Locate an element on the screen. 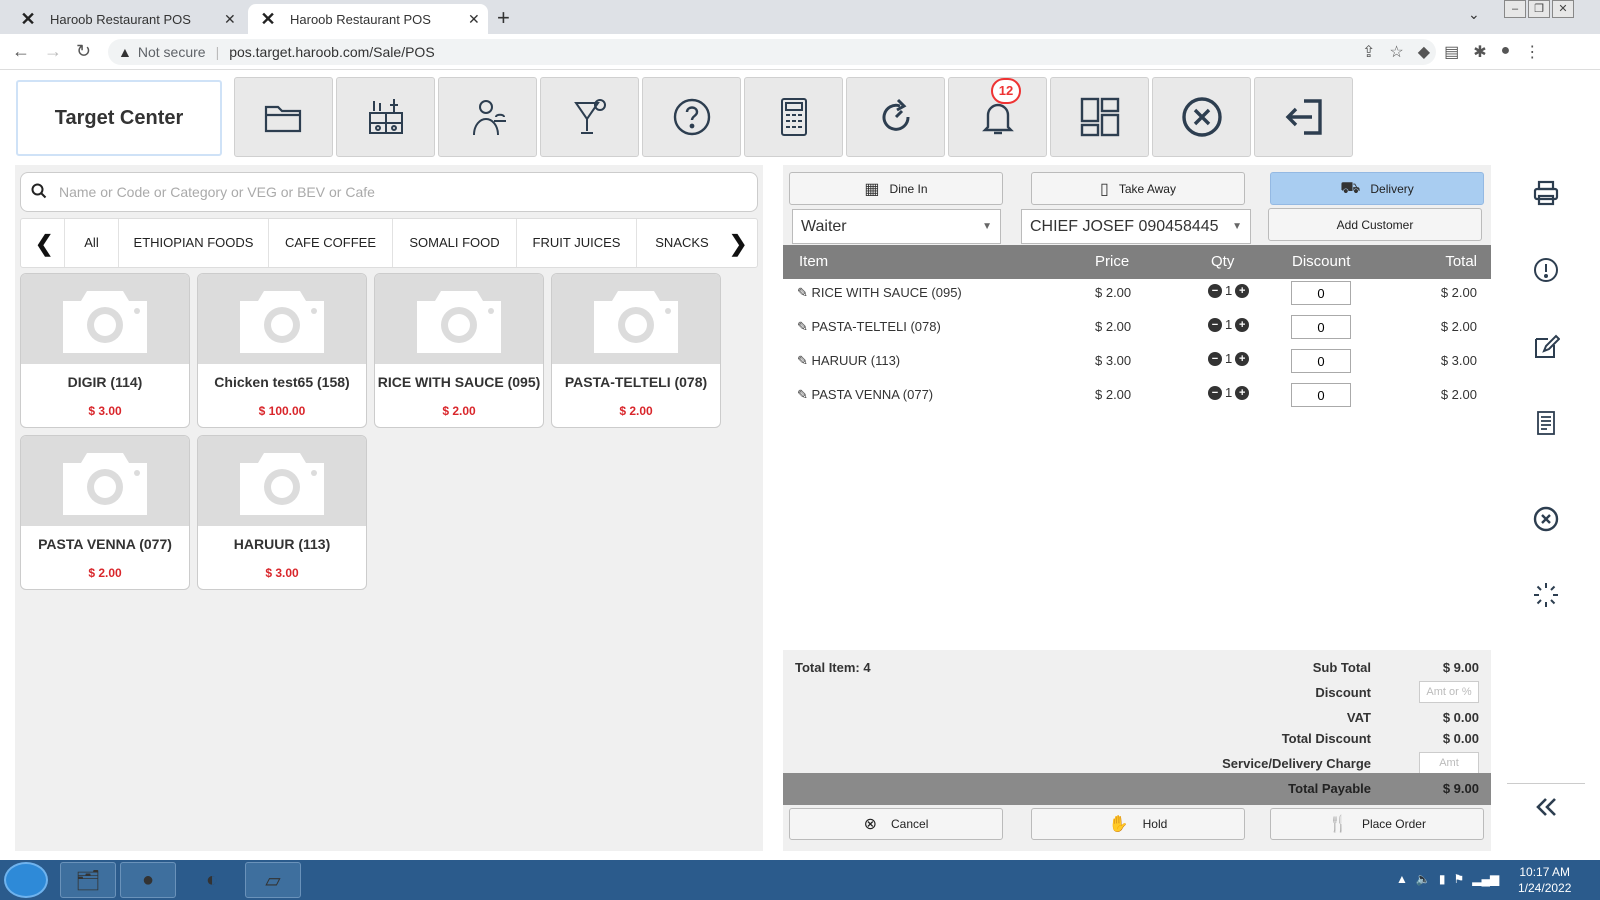 This screenshot has height=900, width=1600. volume-icon: 🔈 is located at coordinates (1423, 879).